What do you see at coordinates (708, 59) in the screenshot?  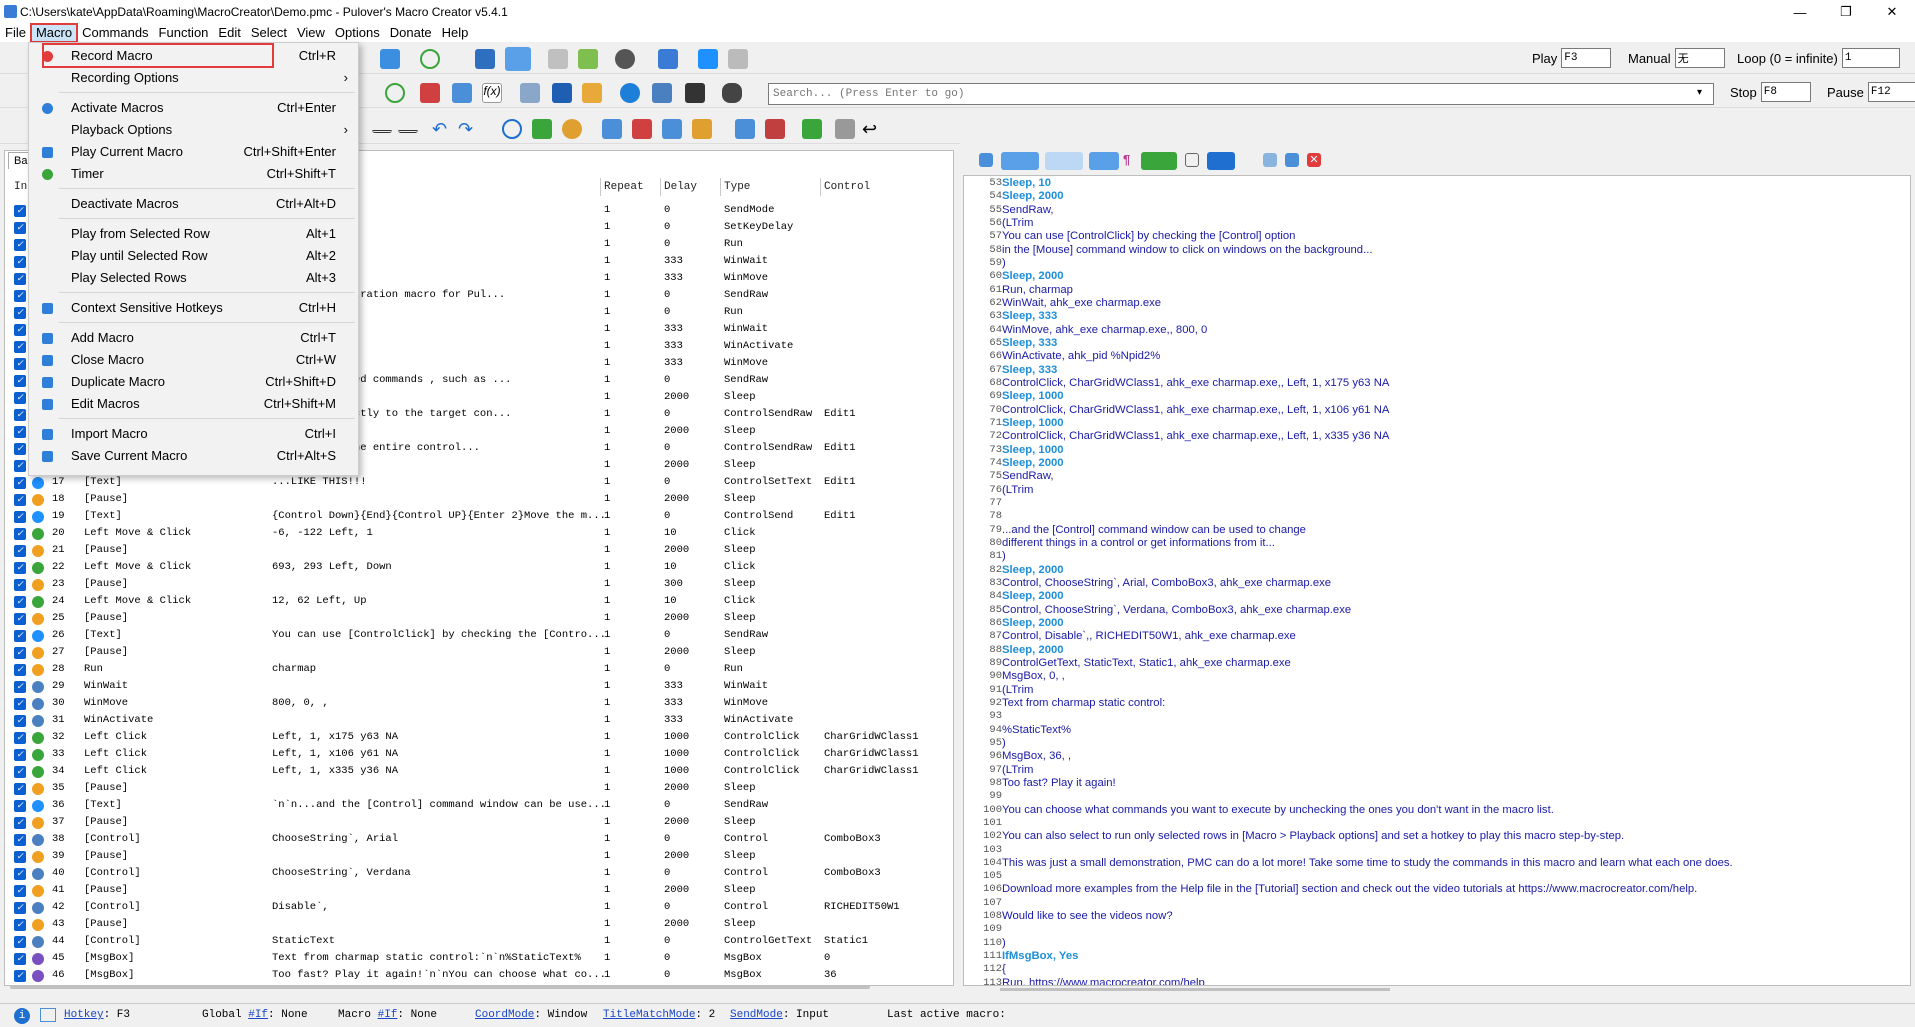 I see `windows-icon` at bounding box center [708, 59].